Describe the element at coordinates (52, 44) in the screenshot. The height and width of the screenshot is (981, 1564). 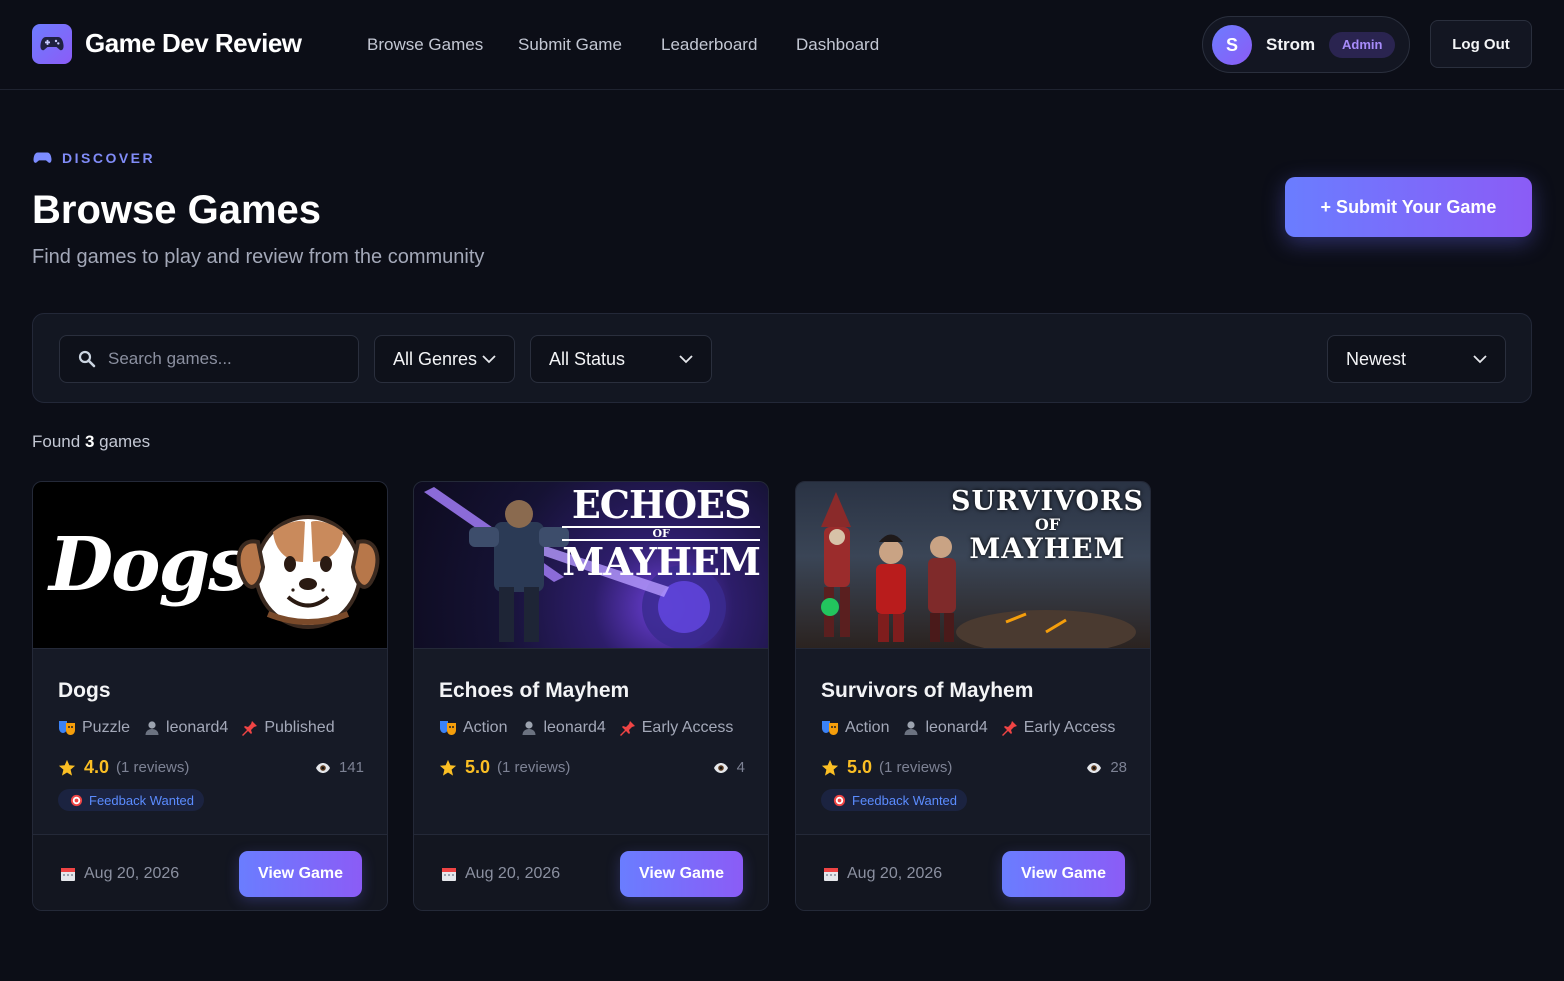
I see `gamepad-logo-icon` at that location.